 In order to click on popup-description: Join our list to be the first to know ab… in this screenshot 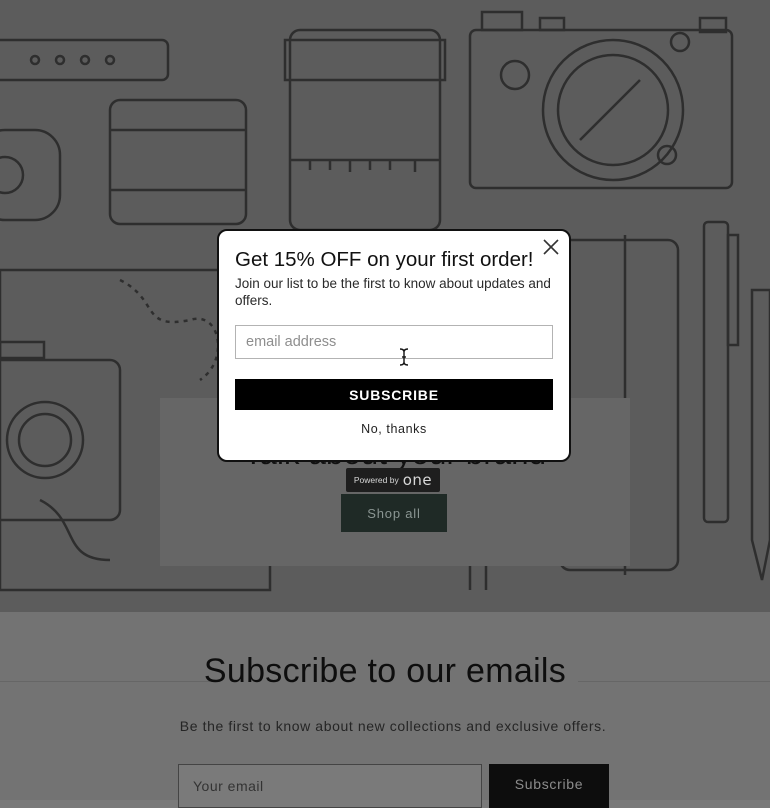, I will do `click(393, 292)`.